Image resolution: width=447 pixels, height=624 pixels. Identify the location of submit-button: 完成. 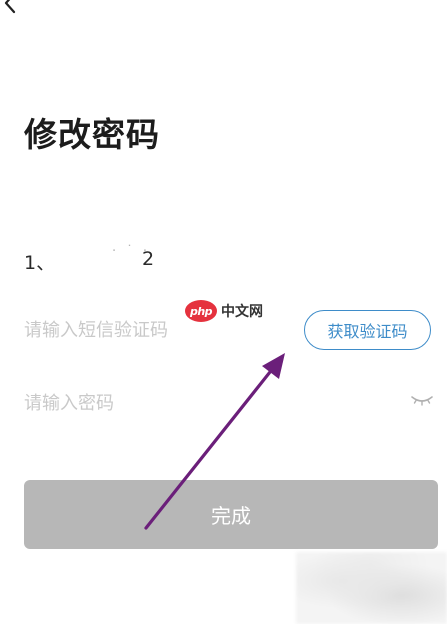
(231, 514).